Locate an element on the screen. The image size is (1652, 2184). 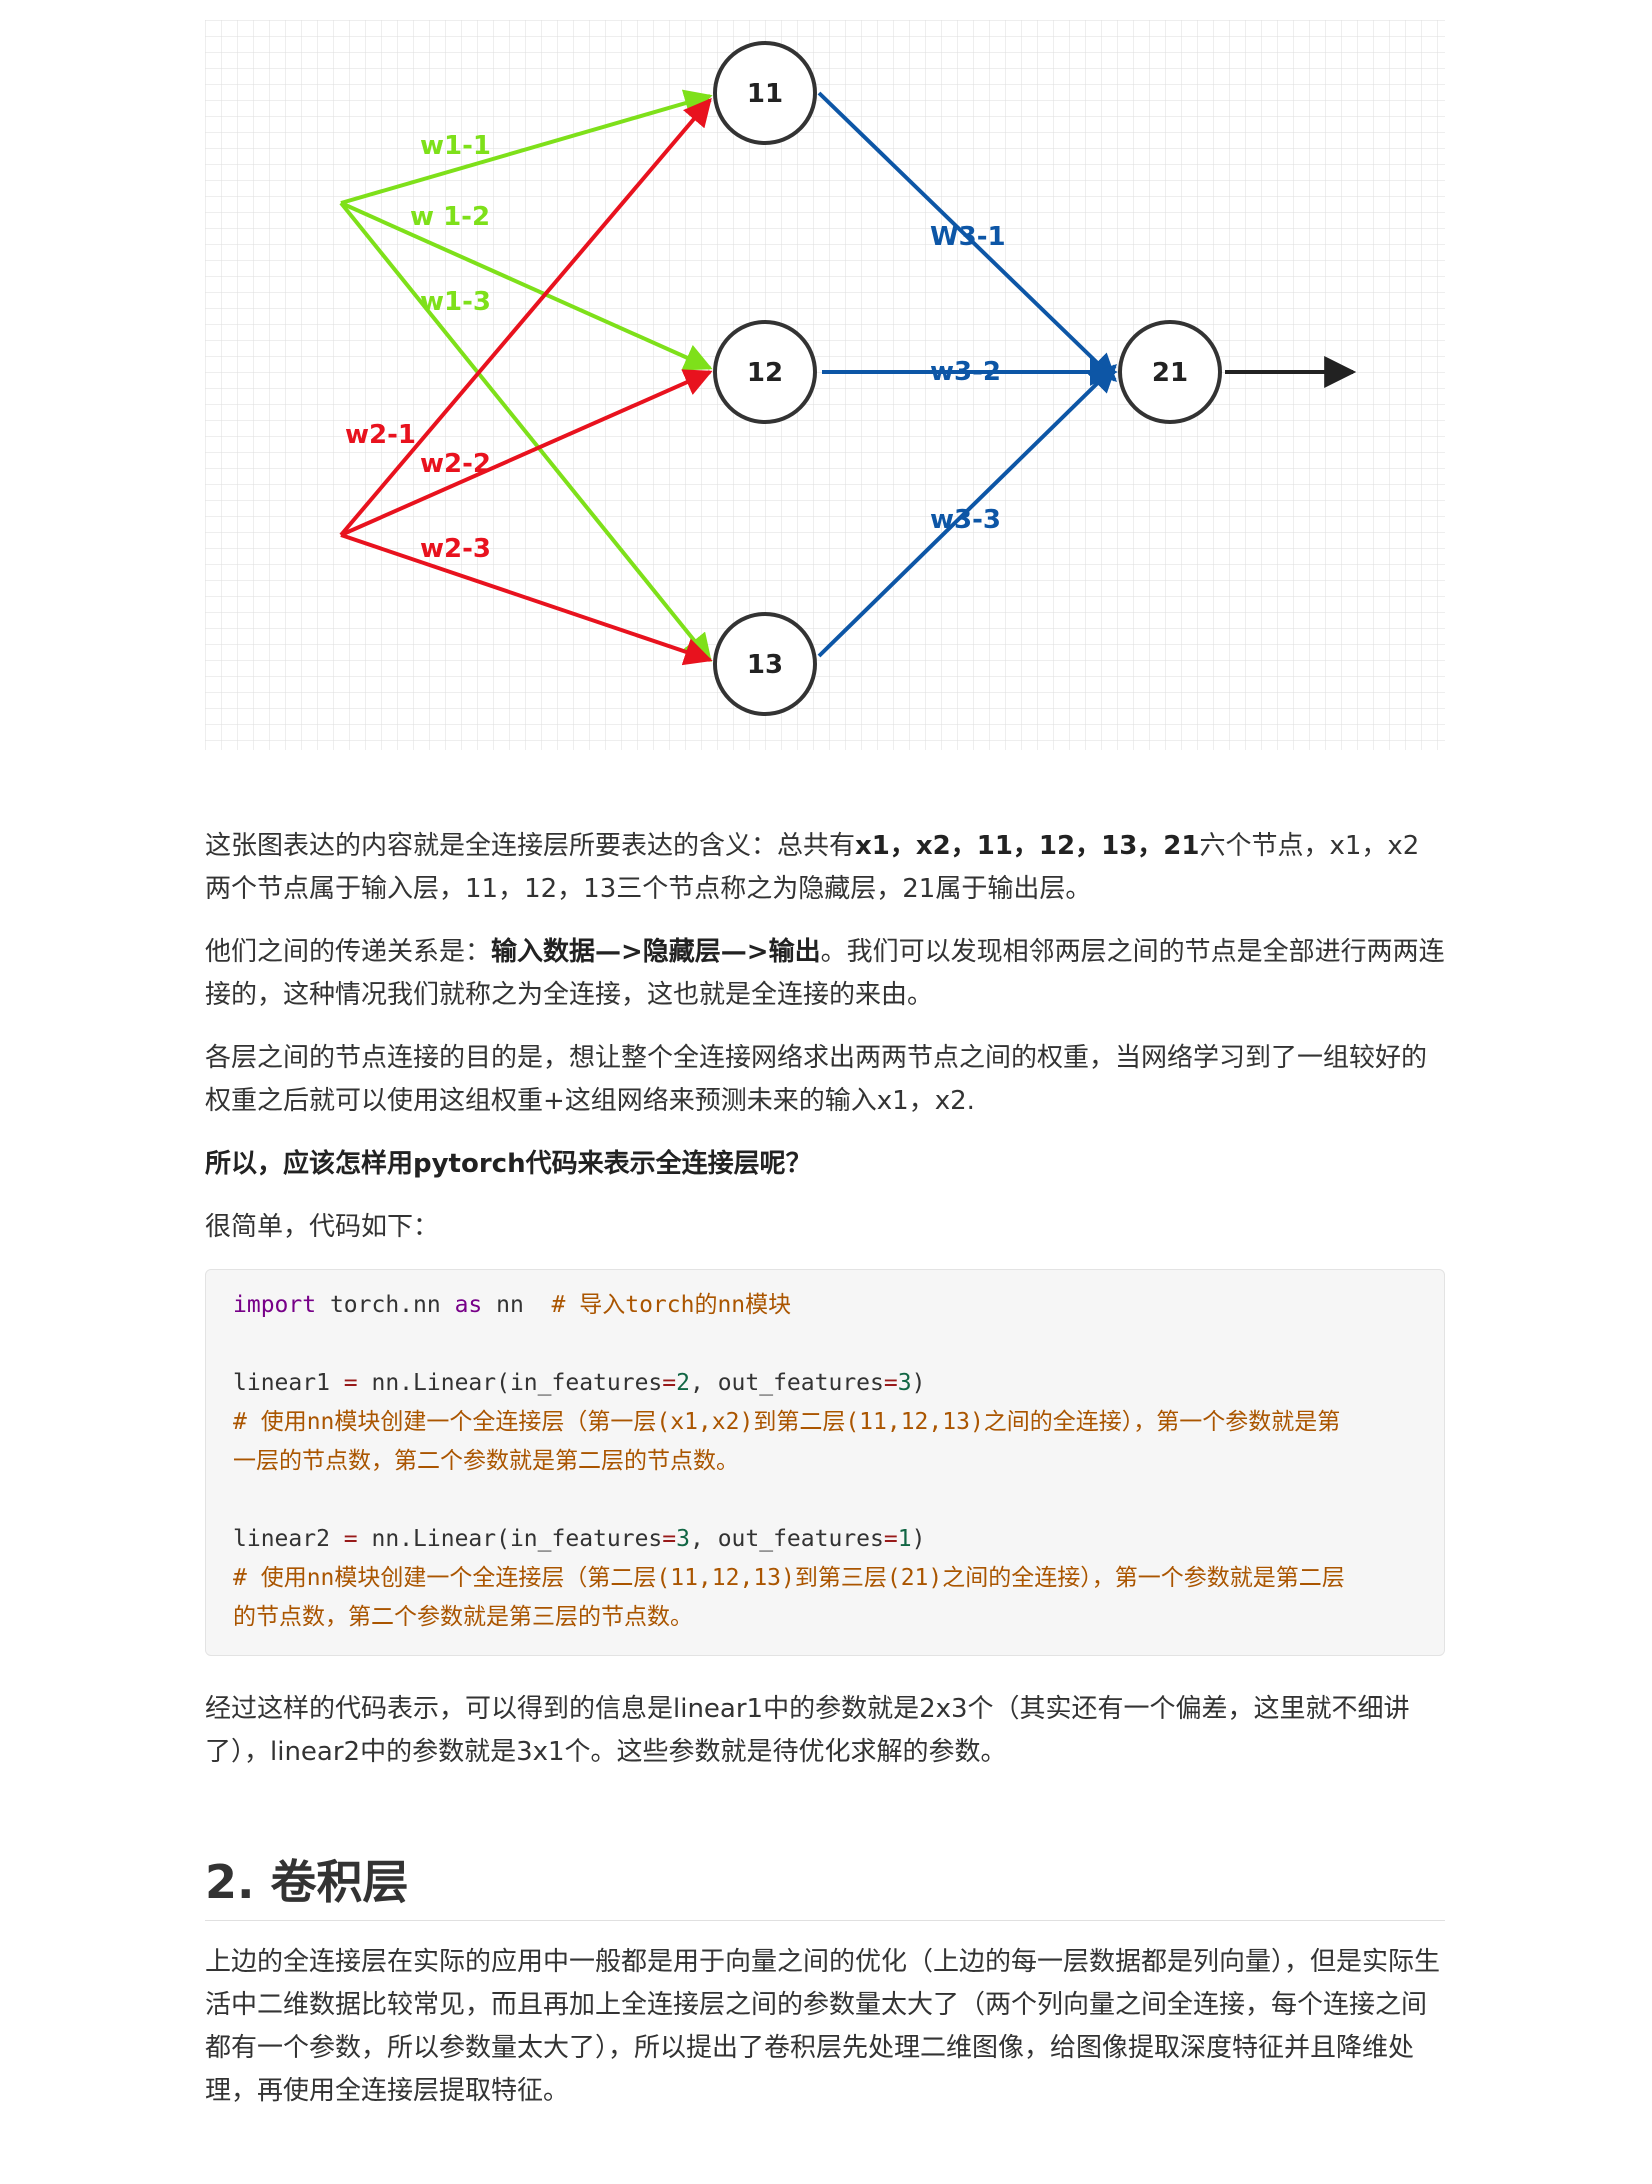
node-21-label: 21 is located at coordinates (1170, 373).